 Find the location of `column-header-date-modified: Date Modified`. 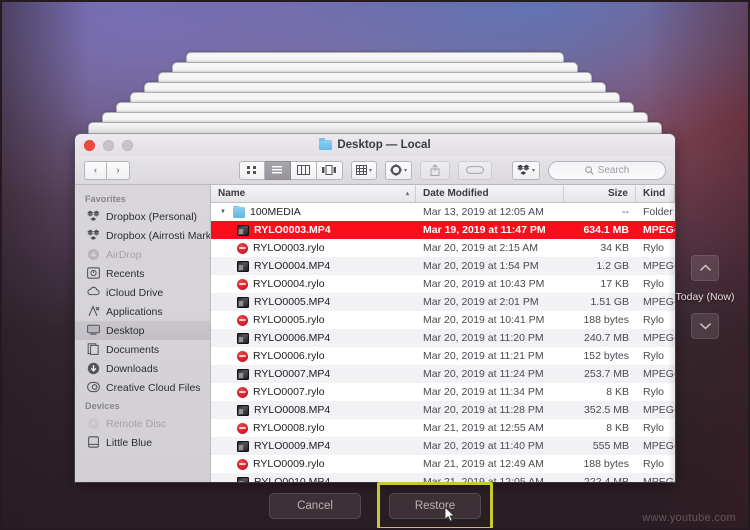

column-header-date-modified: Date Modified is located at coordinates (490, 193).